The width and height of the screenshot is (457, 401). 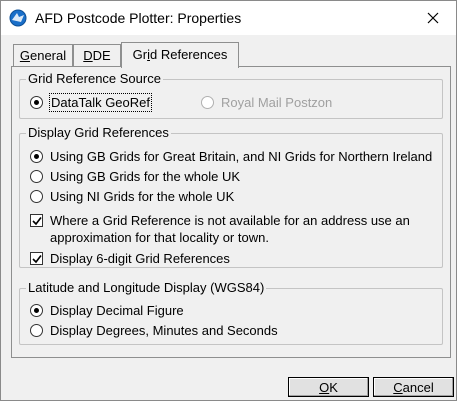 I want to click on tab-general-label-mnemonic: G, so click(x=24, y=55).